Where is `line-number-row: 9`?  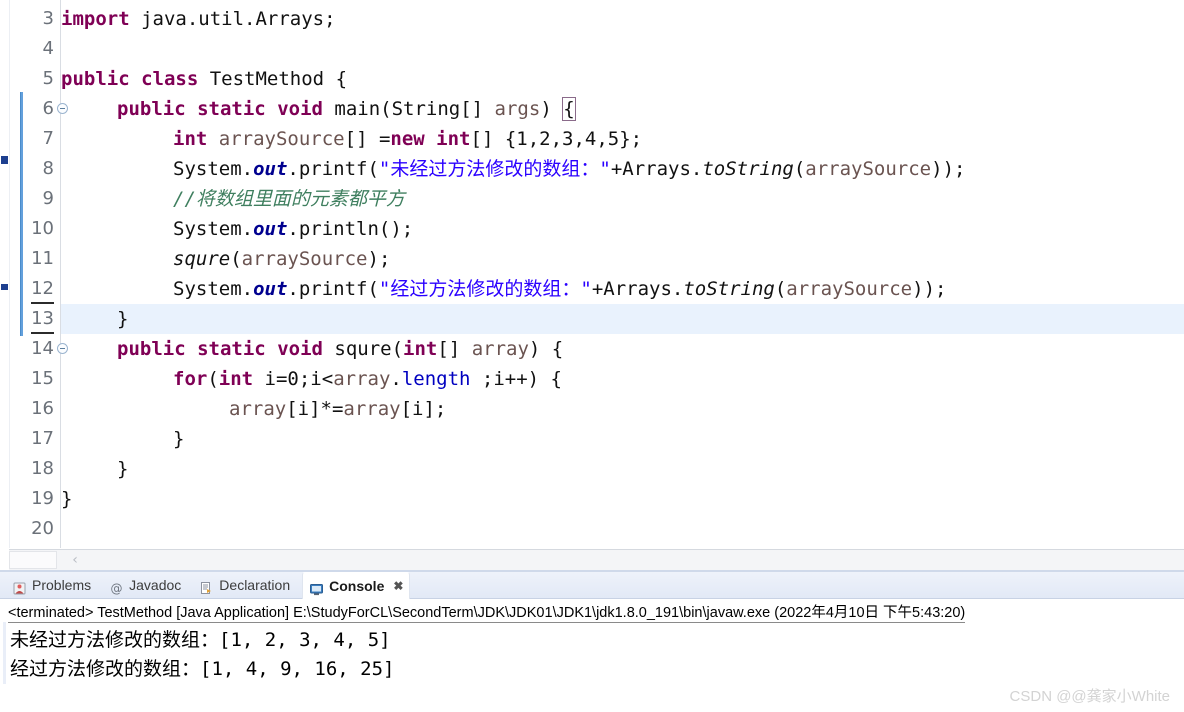
line-number-row: 9 is located at coordinates (41, 199).